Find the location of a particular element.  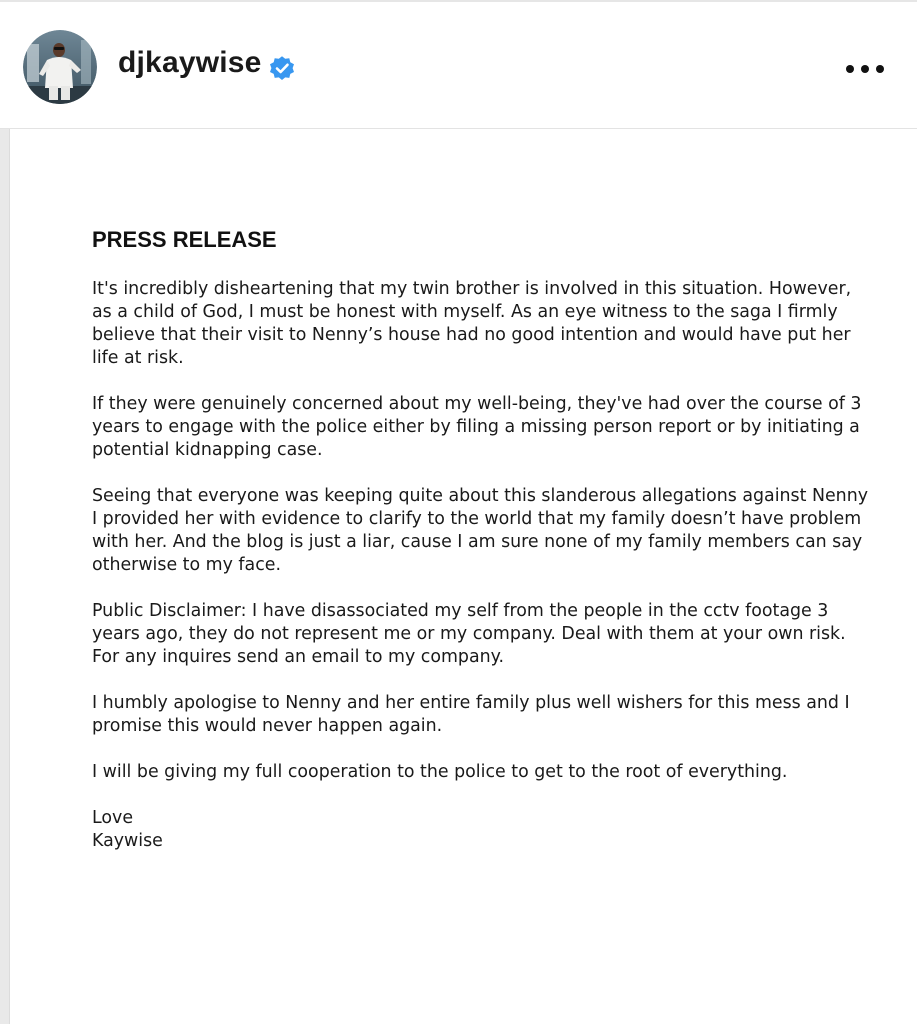

signoff: Love is located at coordinates (113, 818).